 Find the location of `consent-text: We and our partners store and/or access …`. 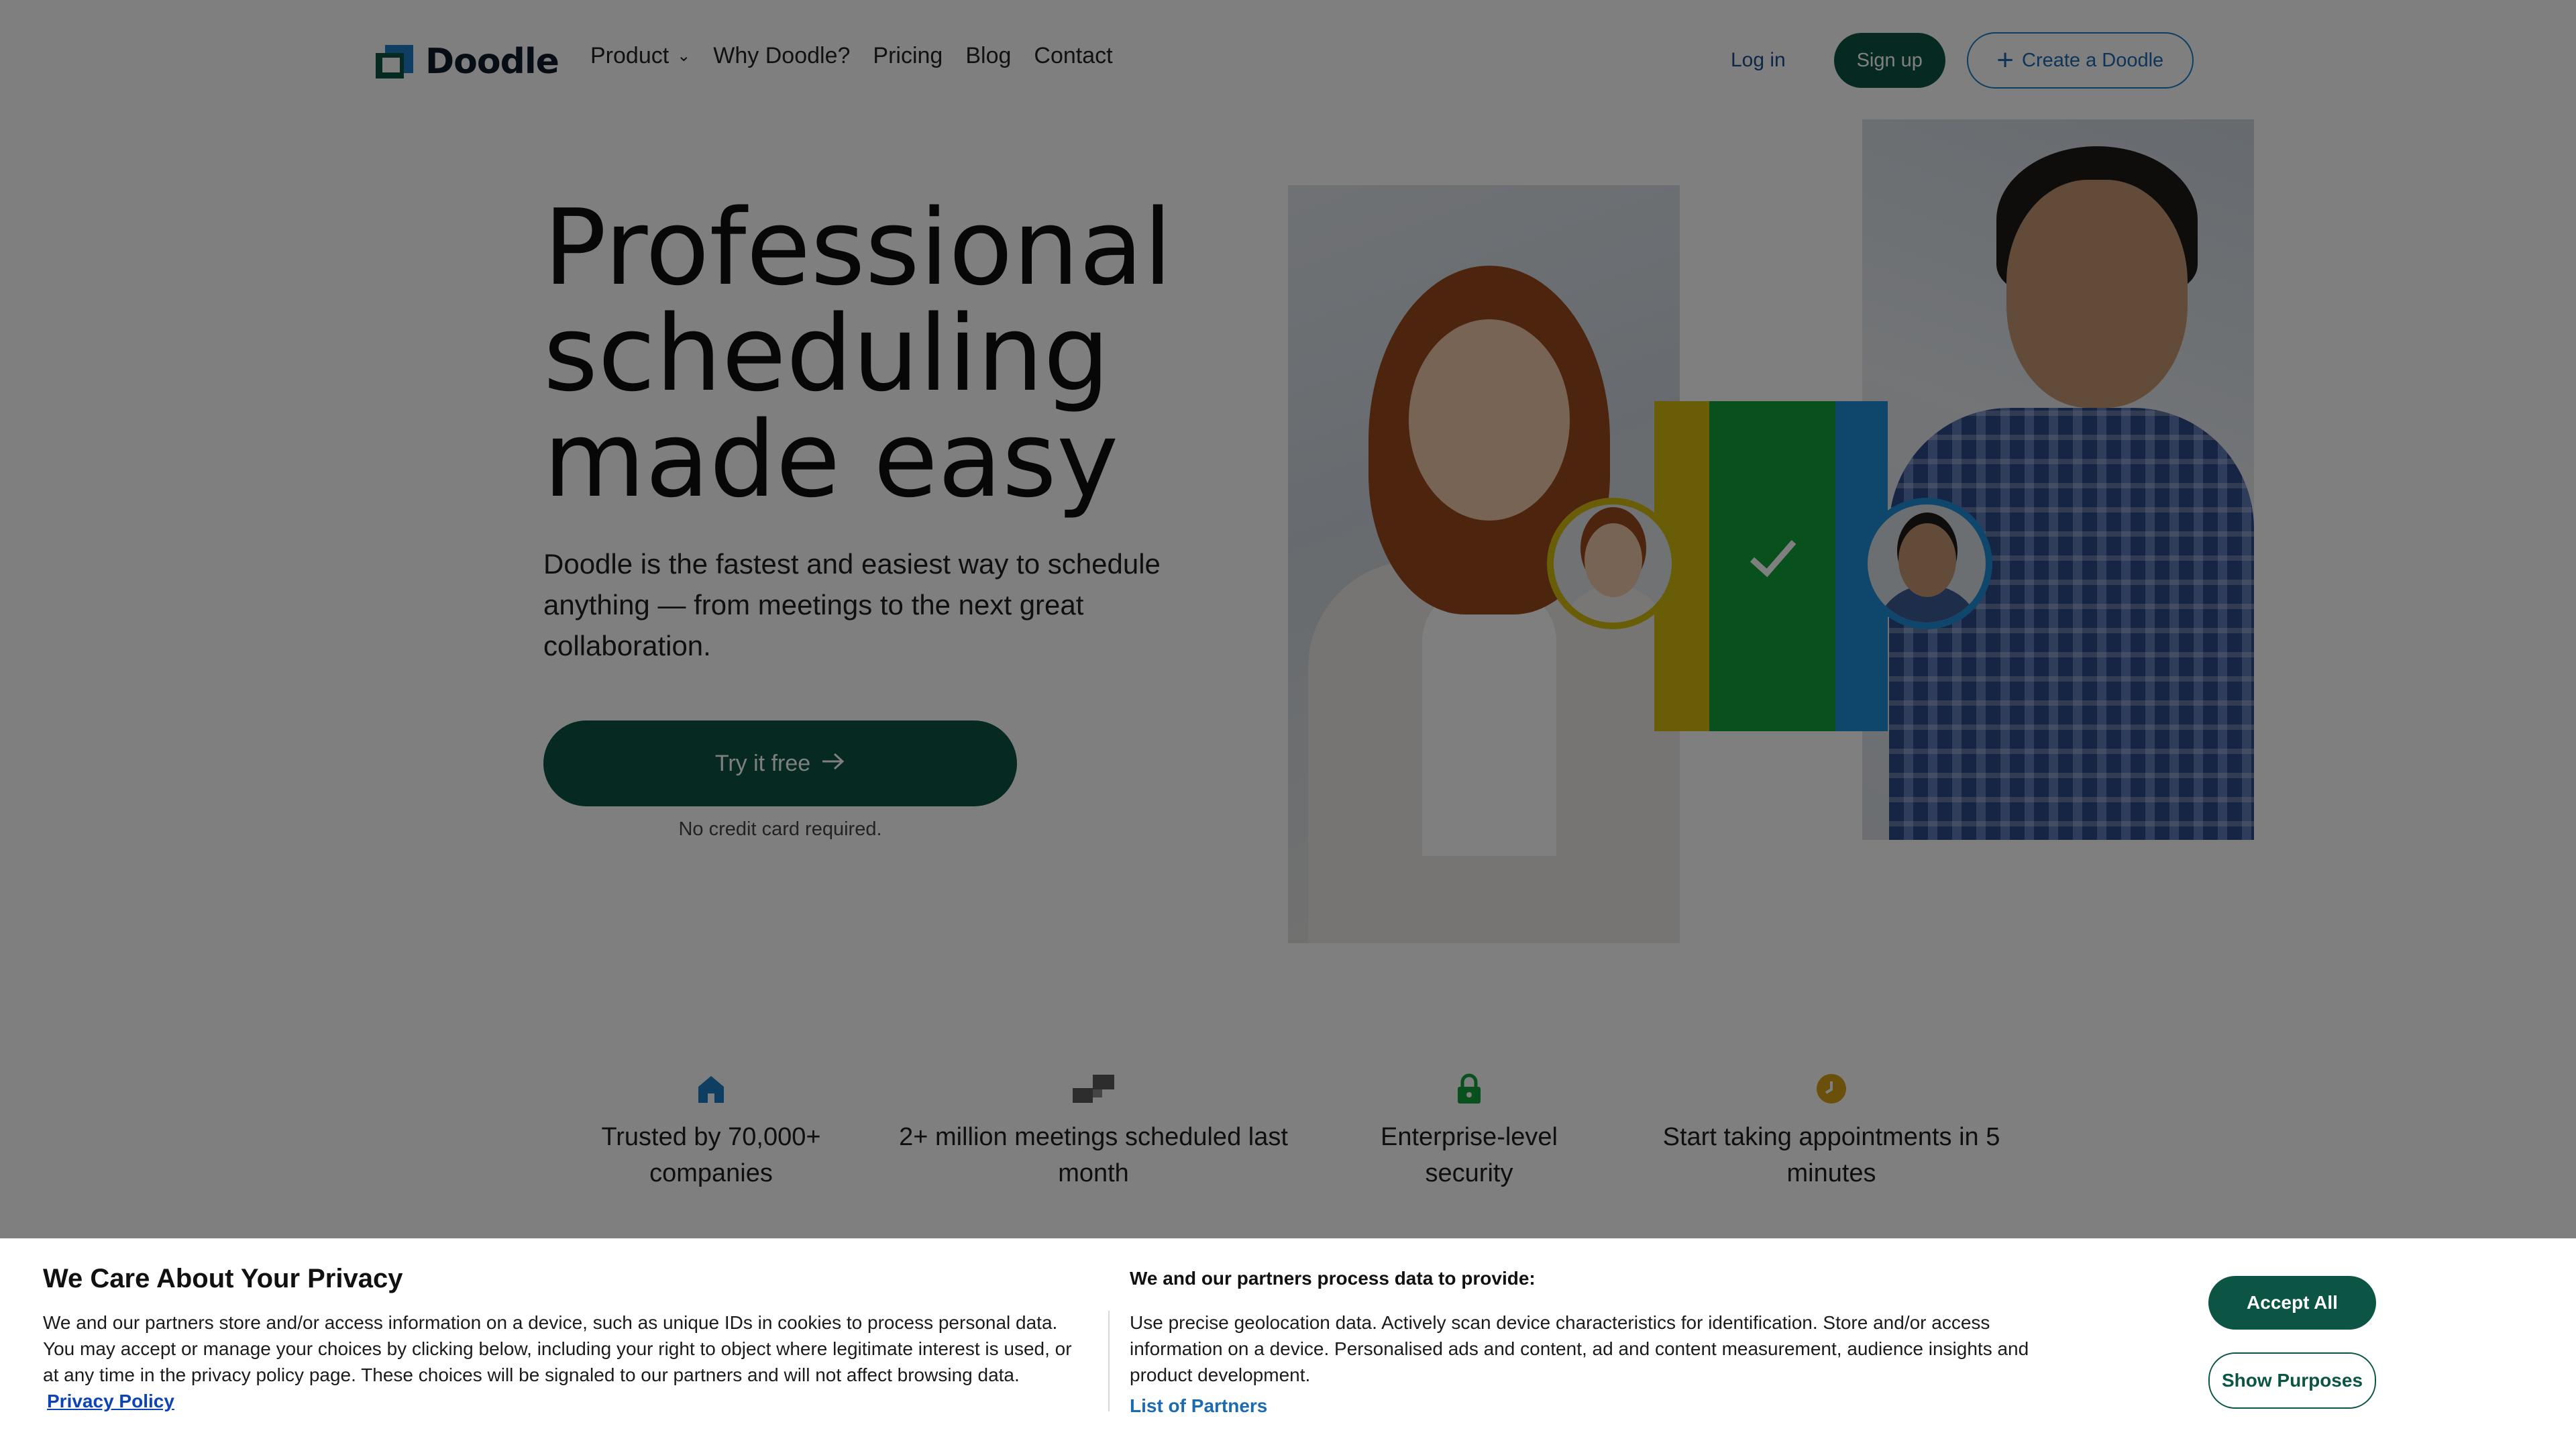

consent-text: We and our partners store and/or access … is located at coordinates (557, 1348).